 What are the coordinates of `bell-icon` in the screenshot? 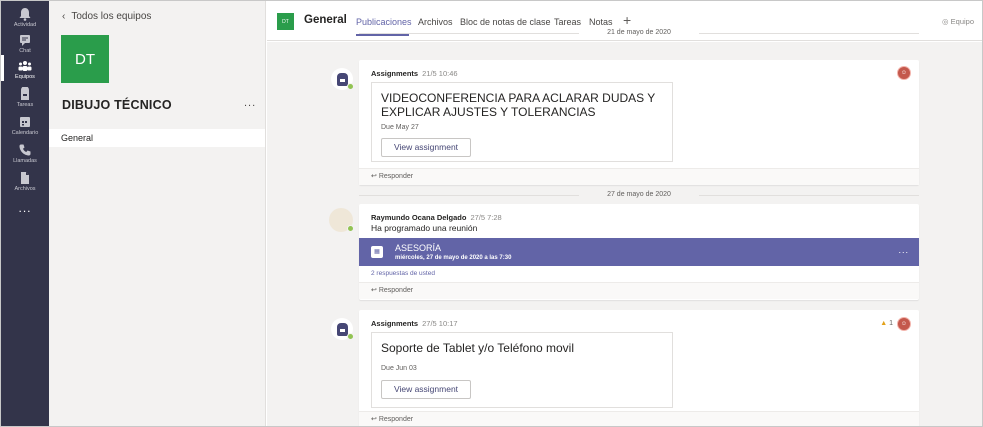 It's located at (25, 14).